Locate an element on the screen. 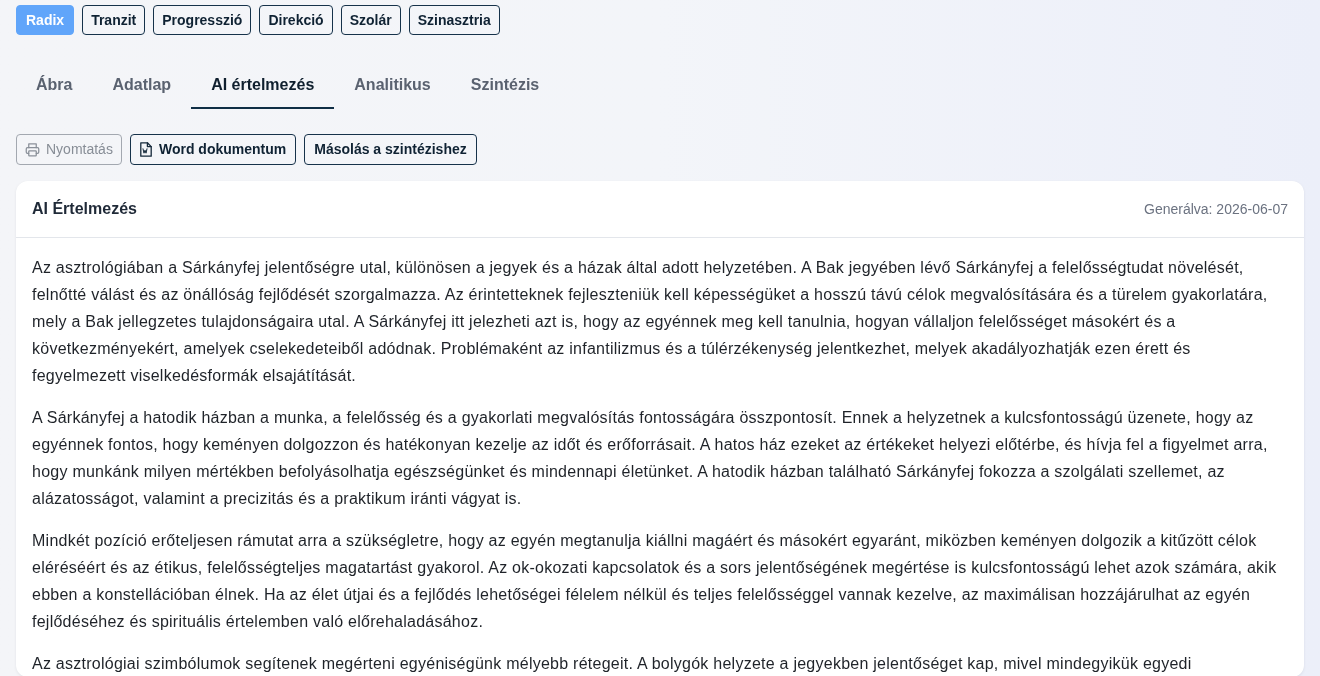 The width and height of the screenshot is (1320, 676). tab: Ábra is located at coordinates (54, 85).